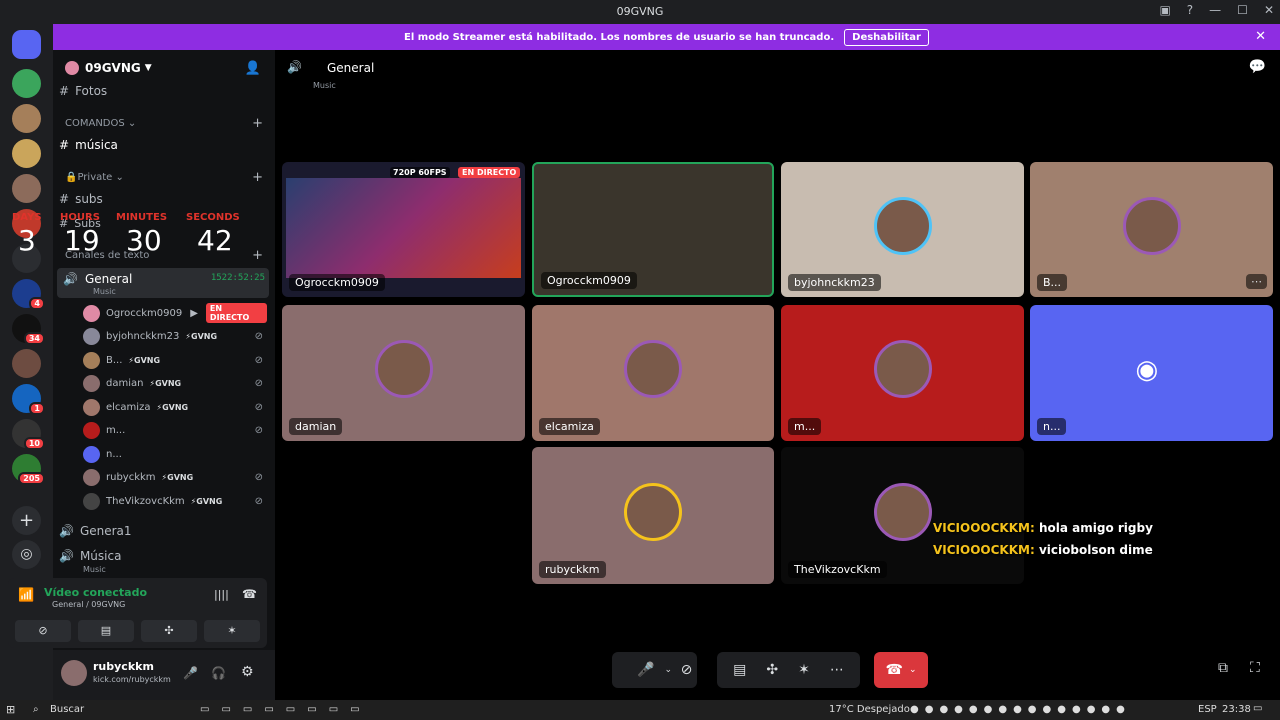 The width and height of the screenshot is (1280, 720). What do you see at coordinates (43, 631) in the screenshot?
I see `toggle-video-button: ⊘` at bounding box center [43, 631].